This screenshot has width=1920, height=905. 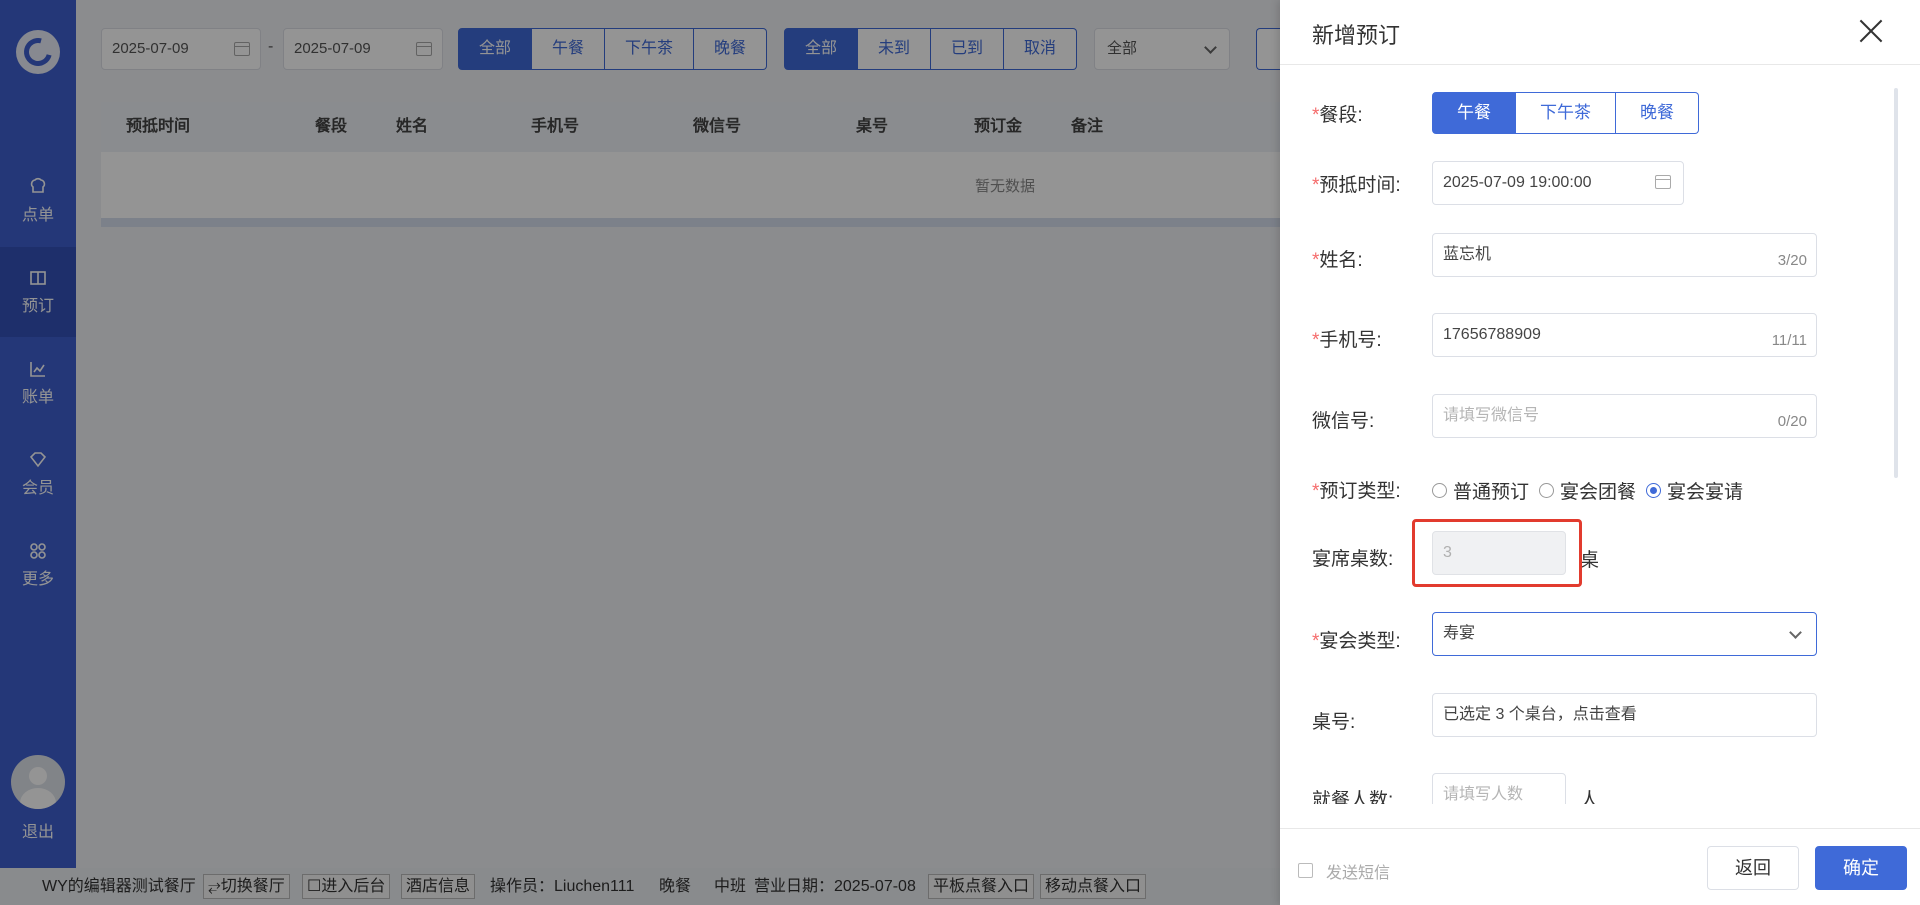 I want to click on chevron-down-icon, so click(x=1795, y=632).